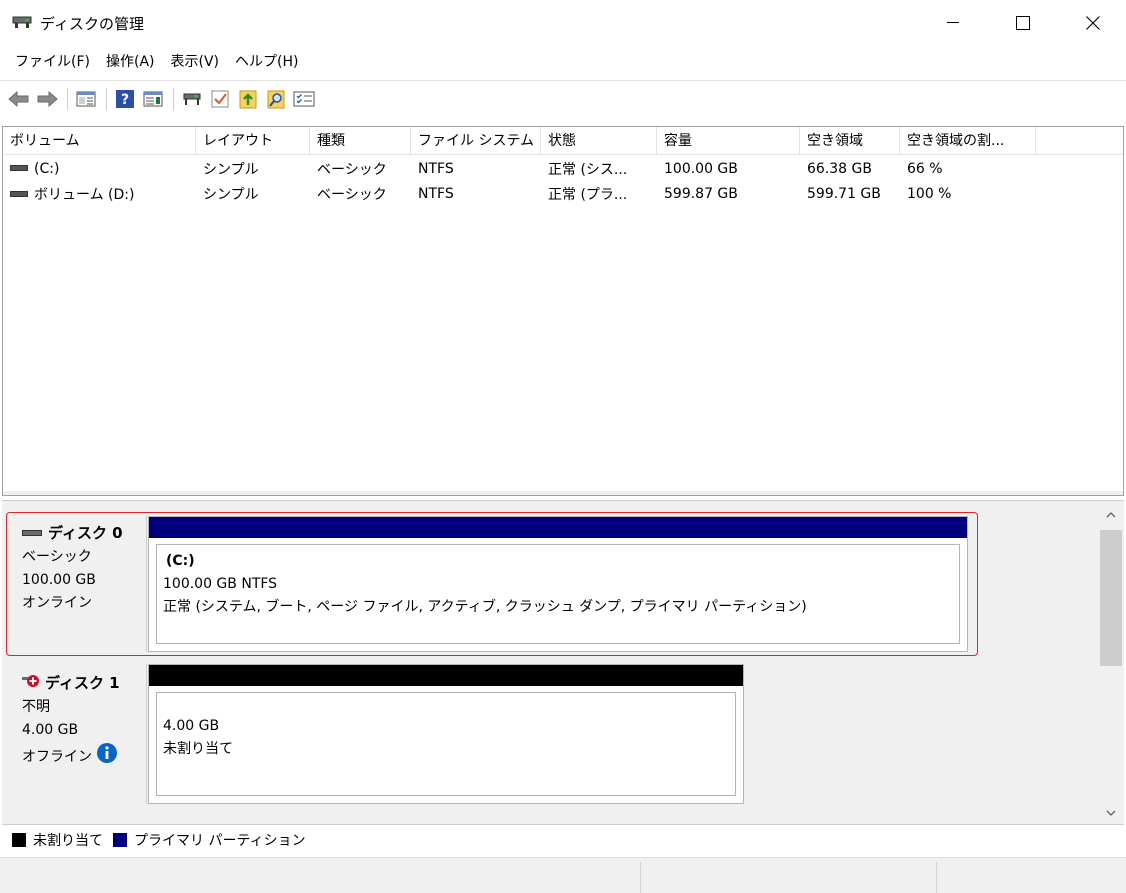  I want to click on search-icon, so click(276, 99).